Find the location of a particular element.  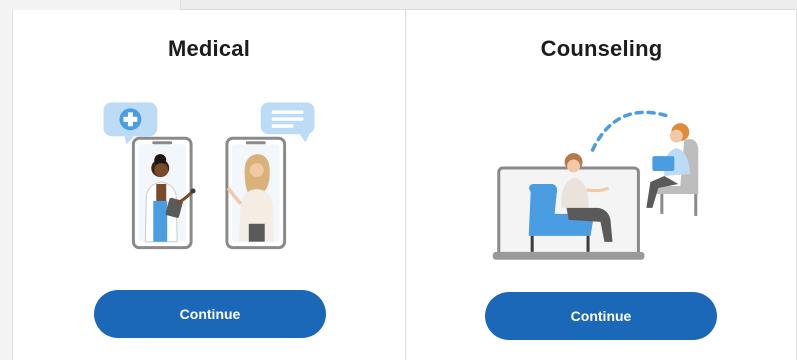

therapist-client-video-session-illustration is located at coordinates (595, 185).